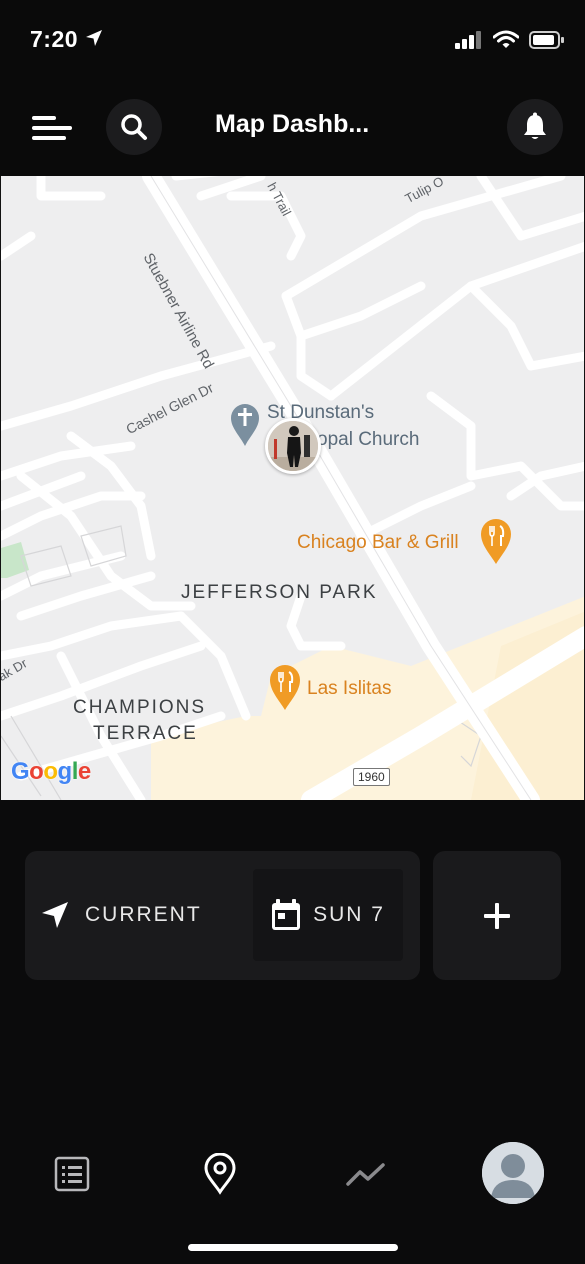 The height and width of the screenshot is (1264, 585). I want to click on notifications-button, so click(535, 127).